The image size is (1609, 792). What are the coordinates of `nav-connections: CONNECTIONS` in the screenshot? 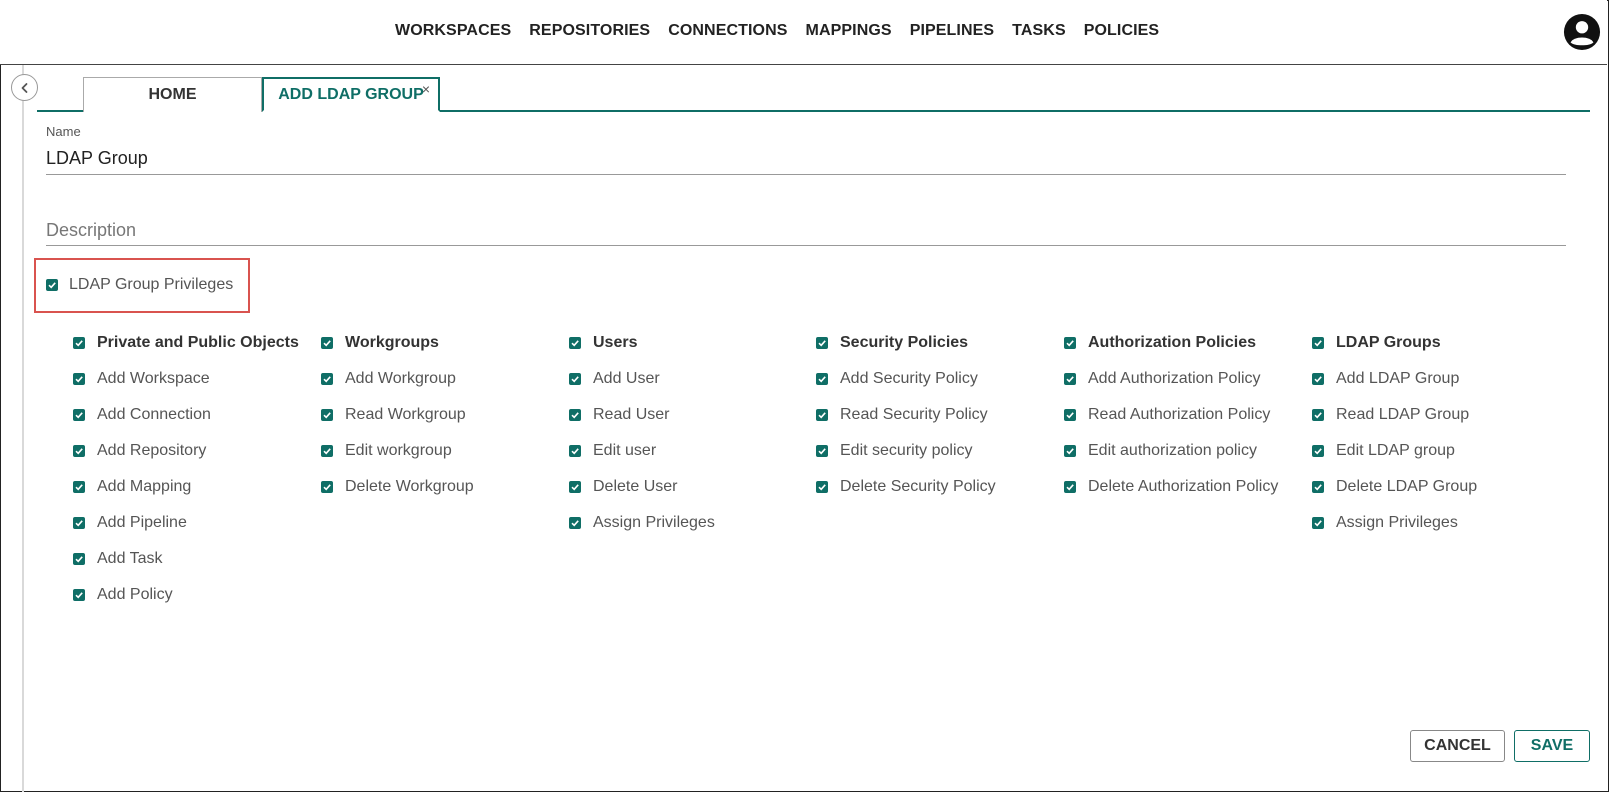 It's located at (727, 31).